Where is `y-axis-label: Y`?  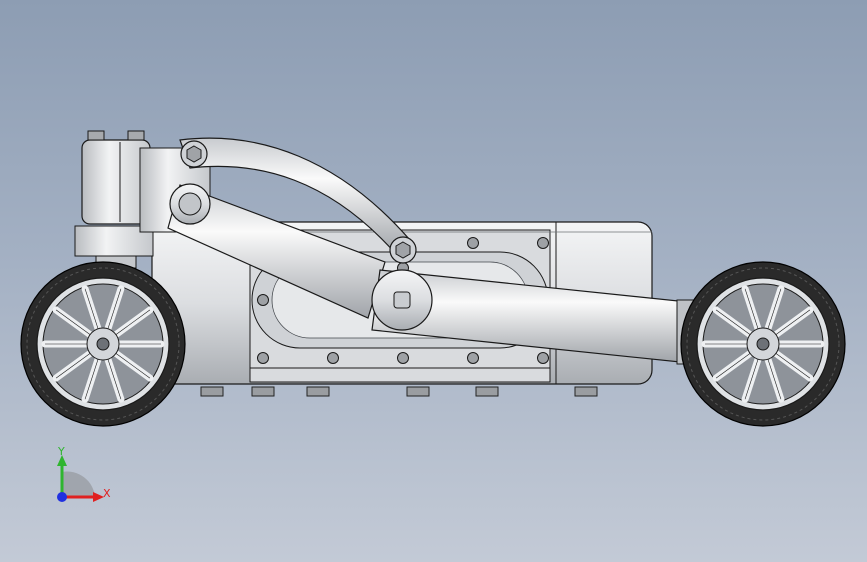
y-axis-label: Y is located at coordinates (61, 451).